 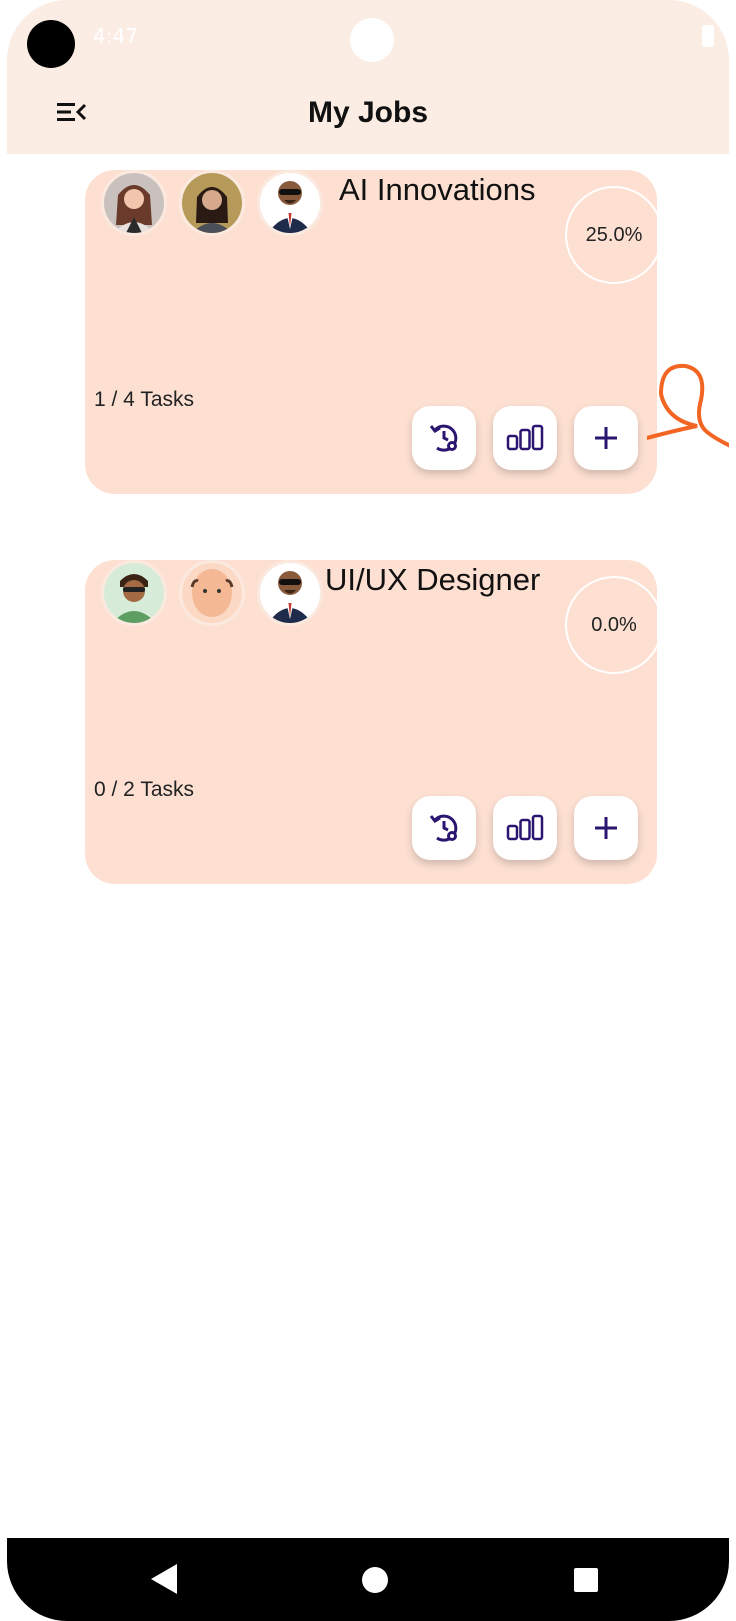 What do you see at coordinates (164, 1579) in the screenshot?
I see `back-icon` at bounding box center [164, 1579].